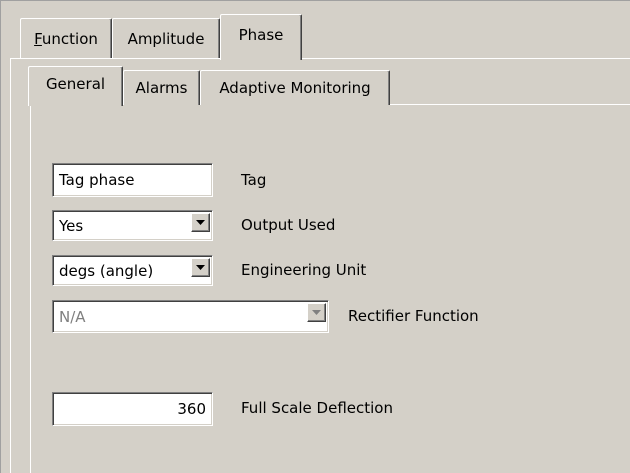  Describe the element at coordinates (261, 34) in the screenshot. I see `tab-phase-label: Phase` at that location.